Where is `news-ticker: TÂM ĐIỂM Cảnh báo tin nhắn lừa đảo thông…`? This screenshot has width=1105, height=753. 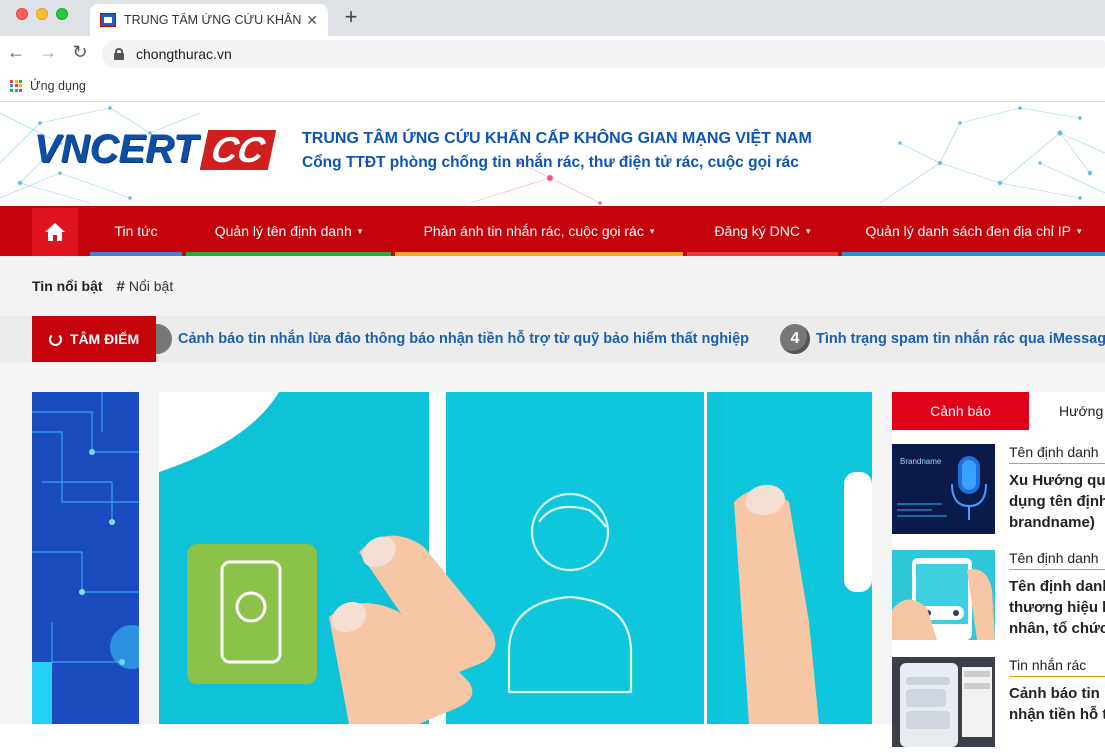 news-ticker: TÂM ĐIỂM Cảnh báo tin nhắn lừa đảo thông… is located at coordinates (552, 339).